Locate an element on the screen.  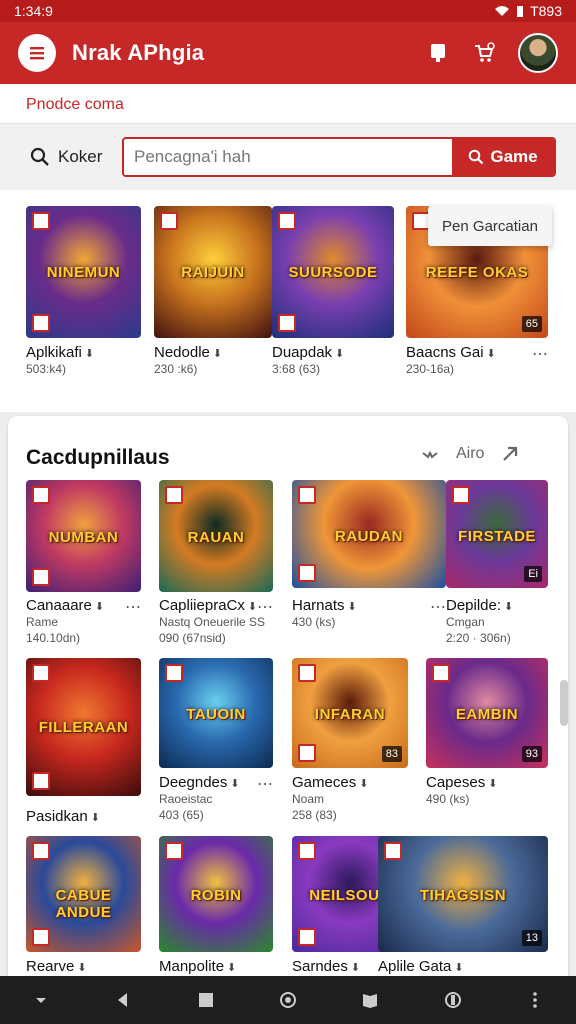
nav-book is located at coordinates (370, 1000).